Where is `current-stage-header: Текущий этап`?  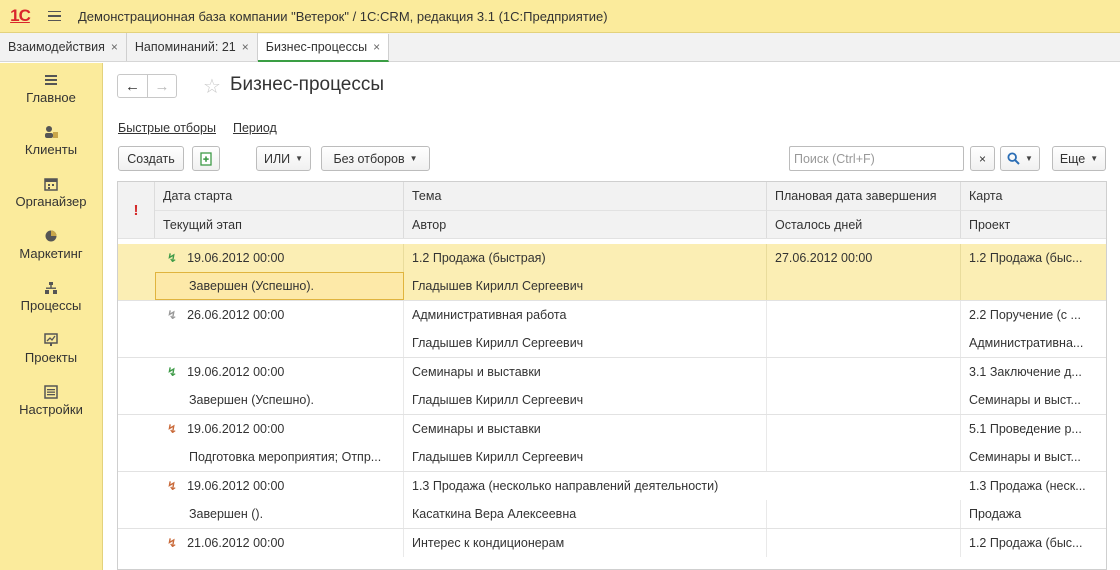
current-stage-header: Текущий этап is located at coordinates (279, 224).